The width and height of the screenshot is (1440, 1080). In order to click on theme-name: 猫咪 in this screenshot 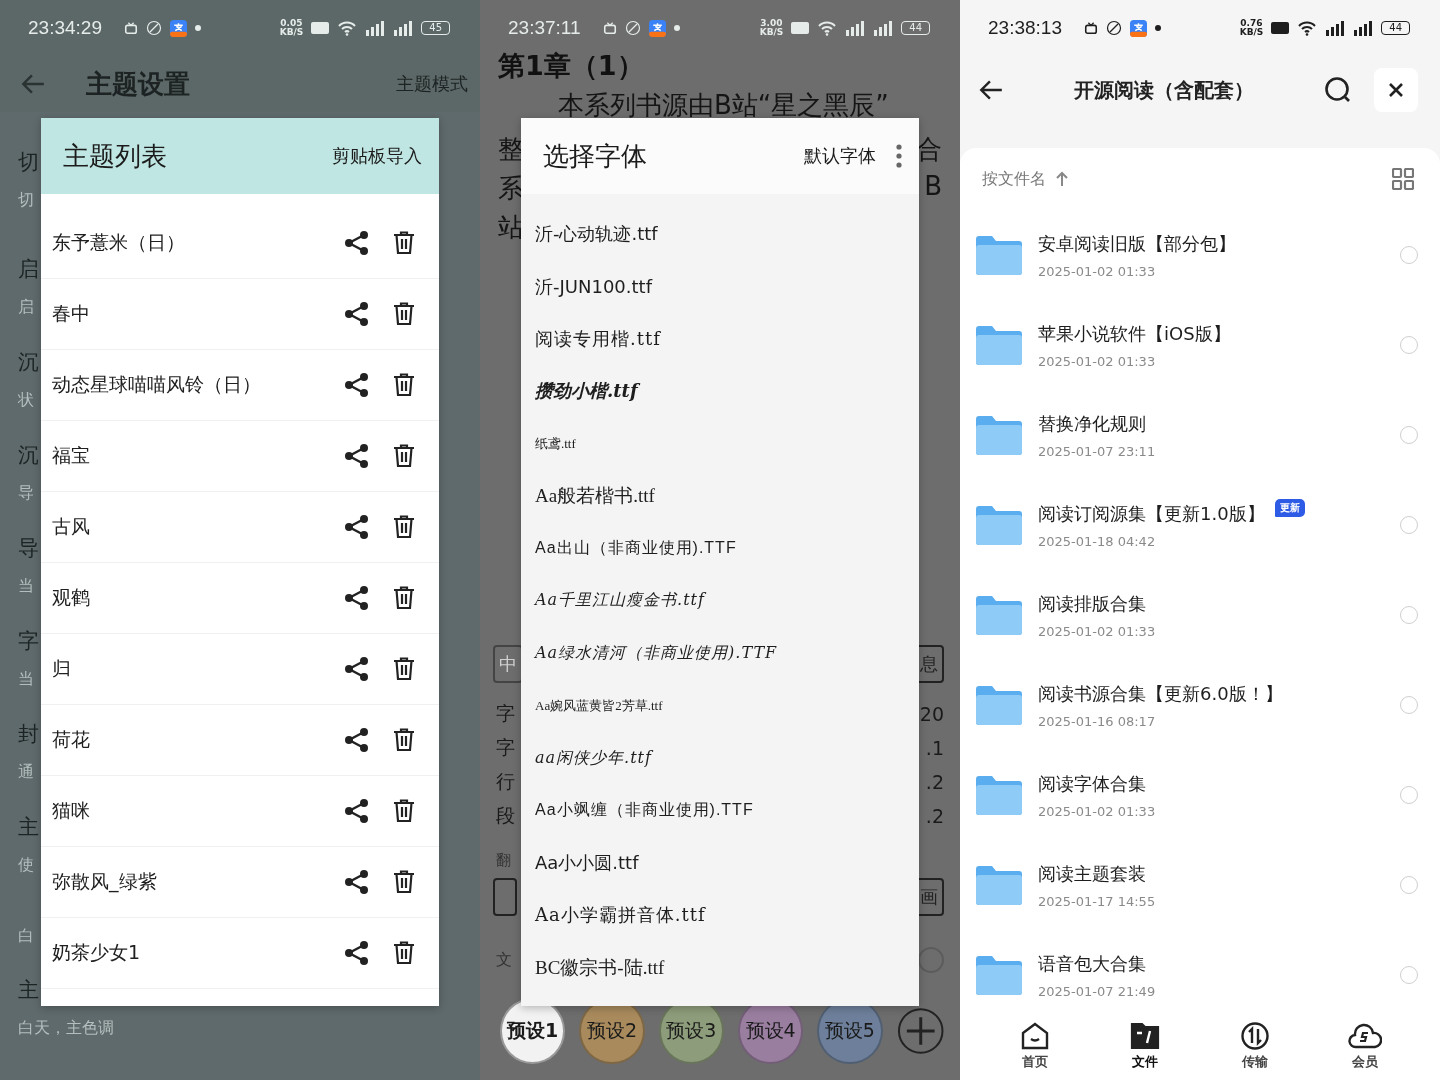, I will do `click(186, 811)`.